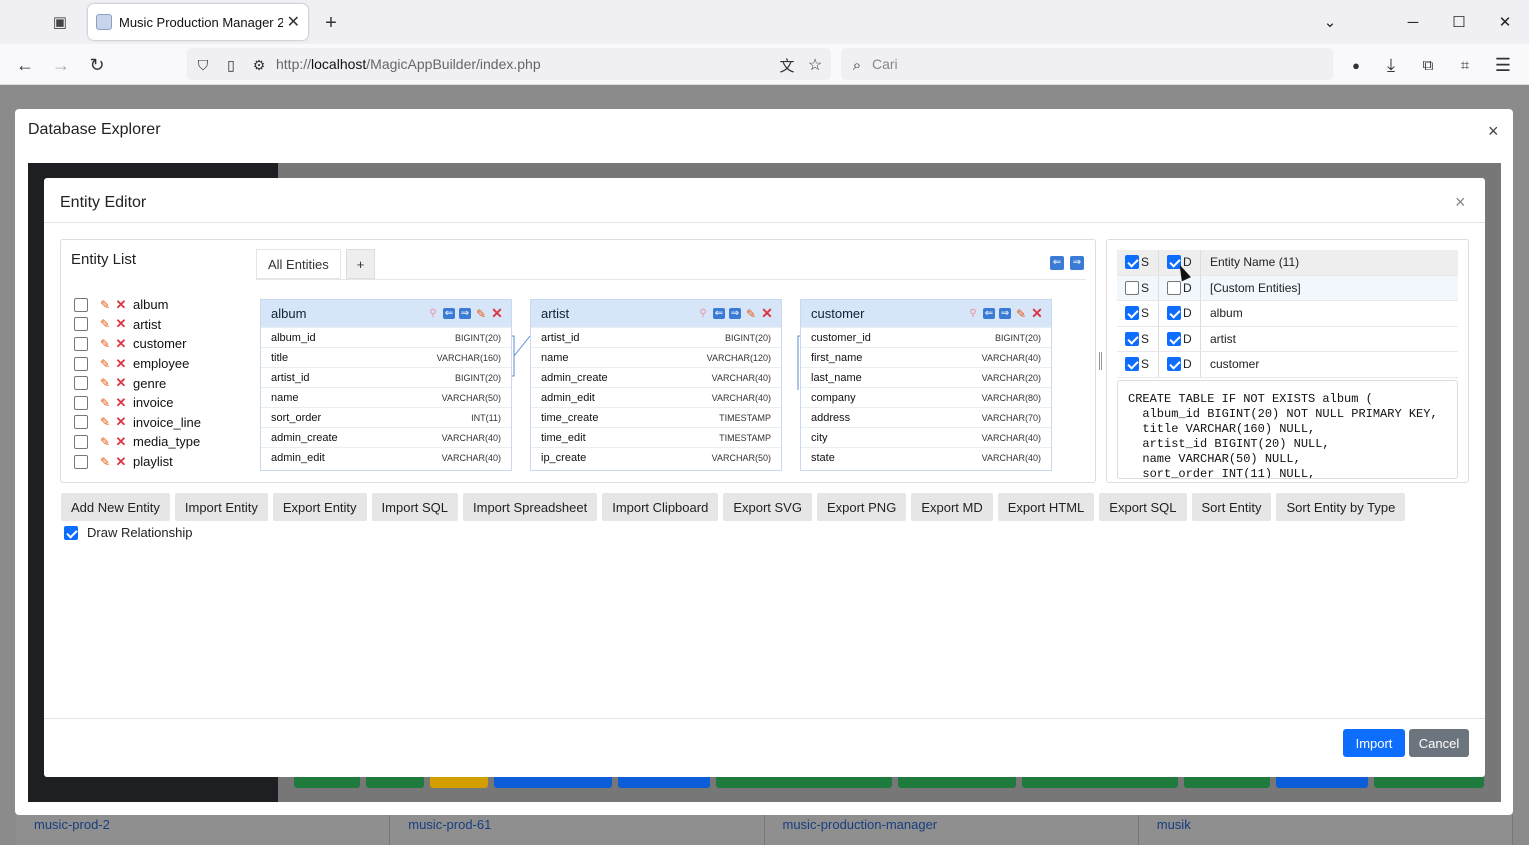 The width and height of the screenshot is (1529, 845). What do you see at coordinates (1460, 202) in the screenshot?
I see `entity-editor-close-icon: ×` at bounding box center [1460, 202].